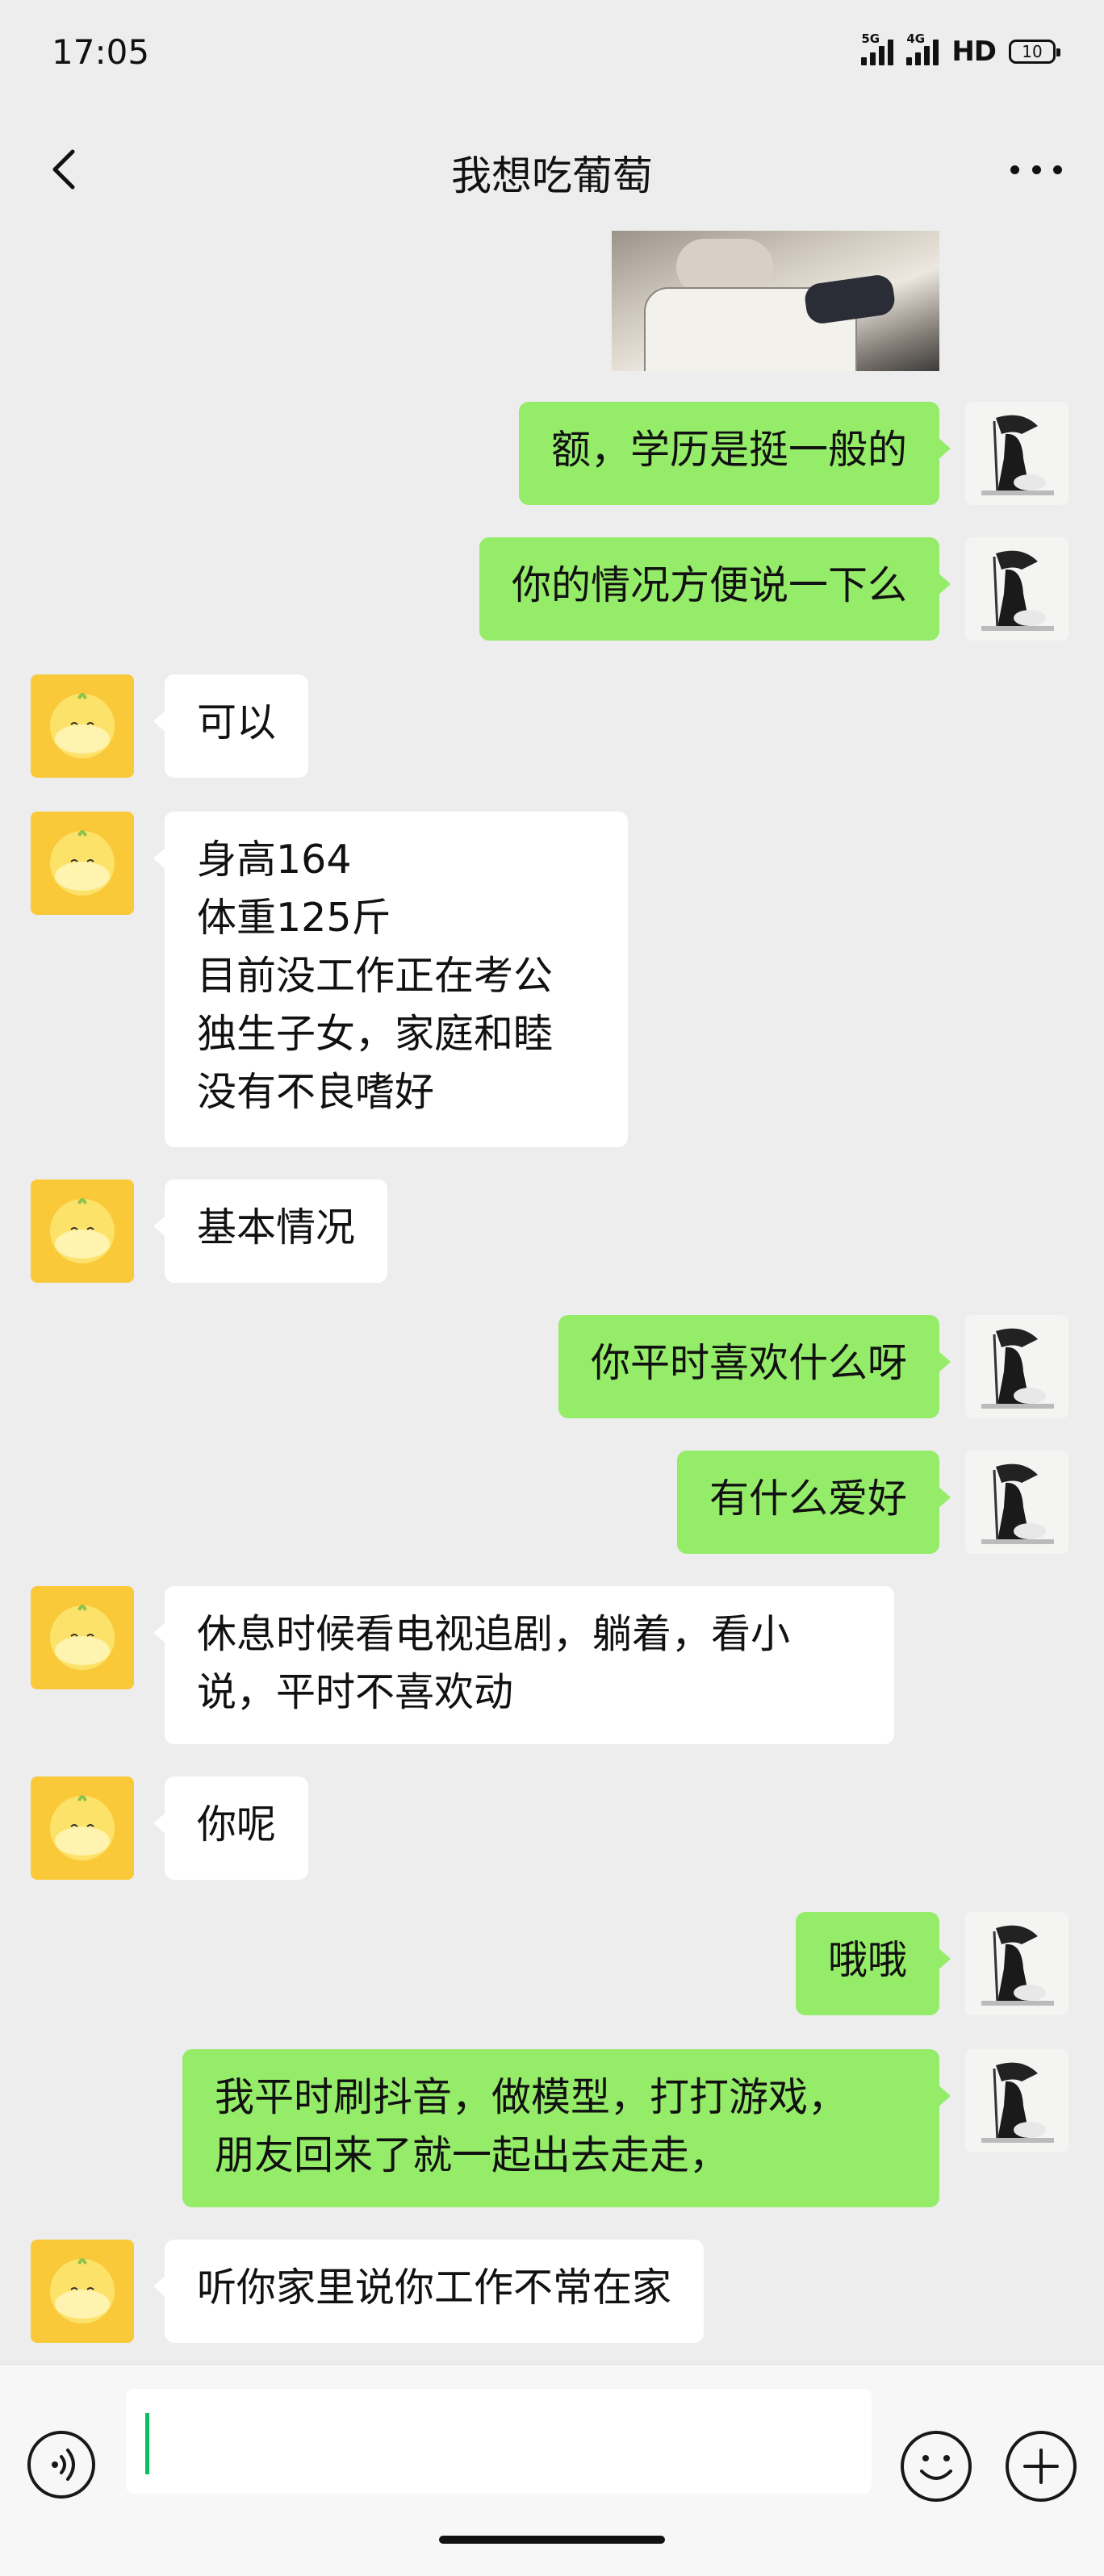 The width and height of the screenshot is (1104, 2576). I want to click on chat-header: 我想吃葡萄, so click(552, 169).